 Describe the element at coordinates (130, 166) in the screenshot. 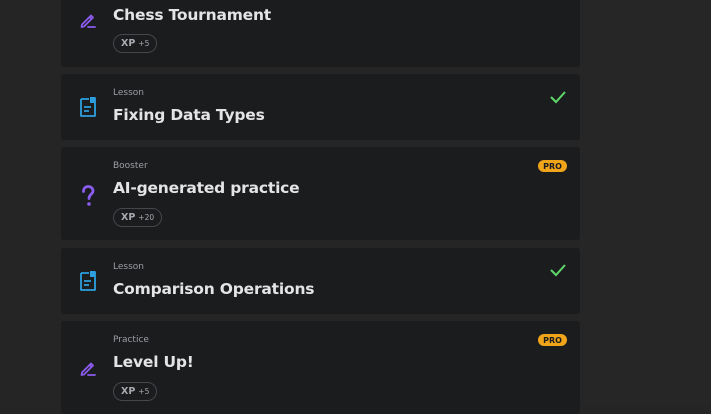

I see `item-type: Booster` at that location.